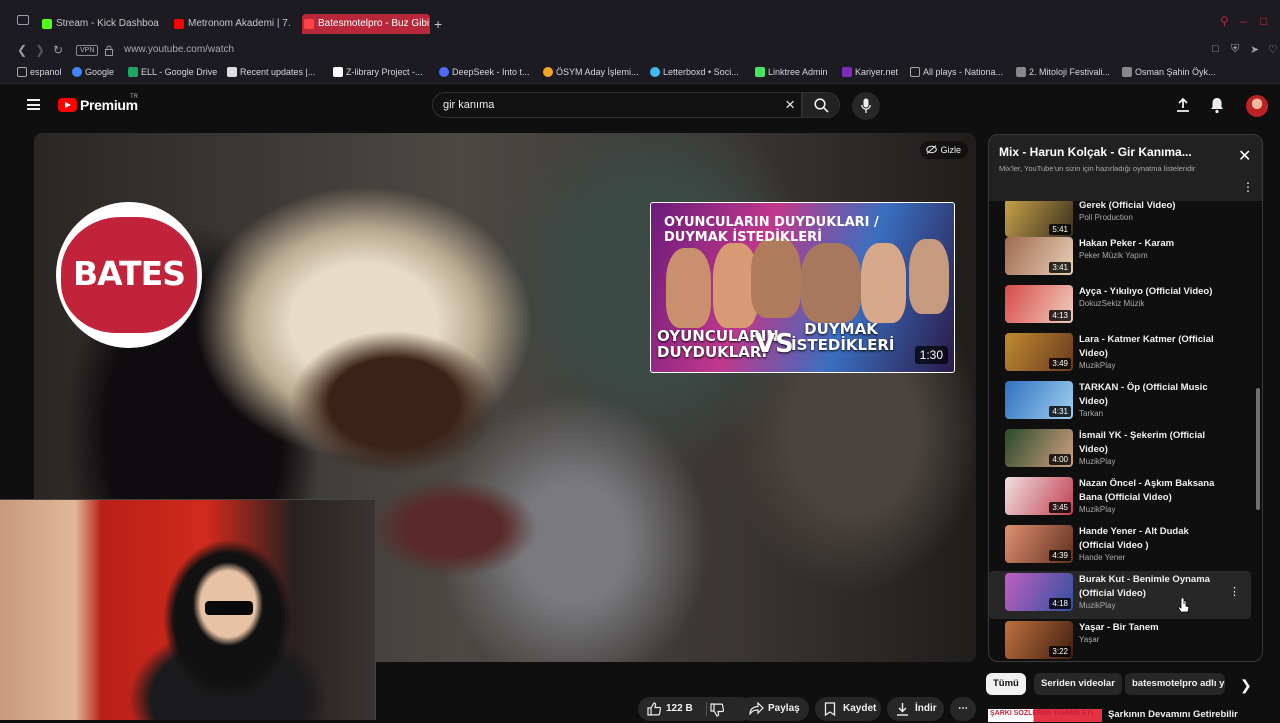 The height and width of the screenshot is (723, 1280). What do you see at coordinates (1102, 557) in the screenshot?
I see `channel-name: Hande Yener` at bounding box center [1102, 557].